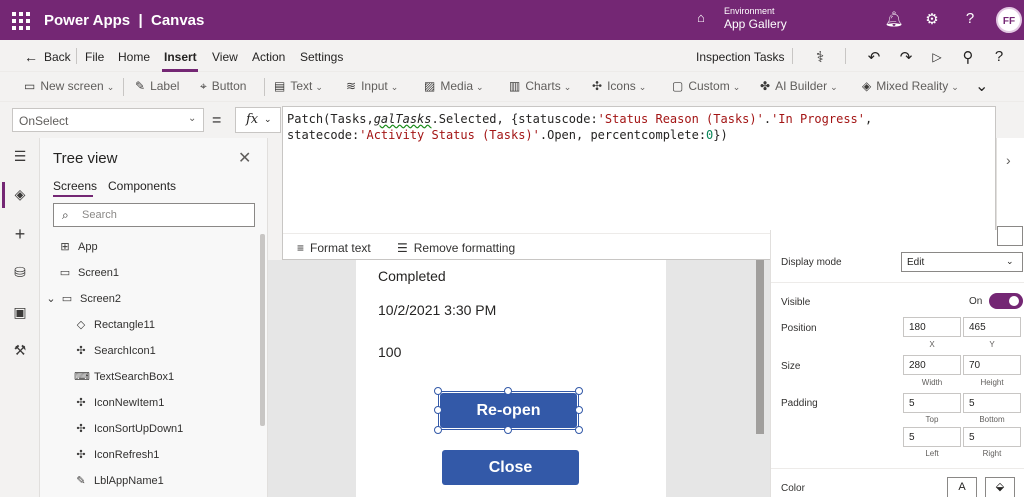 The image size is (1024, 497). Describe the element at coordinates (701, 17) in the screenshot. I see `environment-icon: ⌂` at that location.